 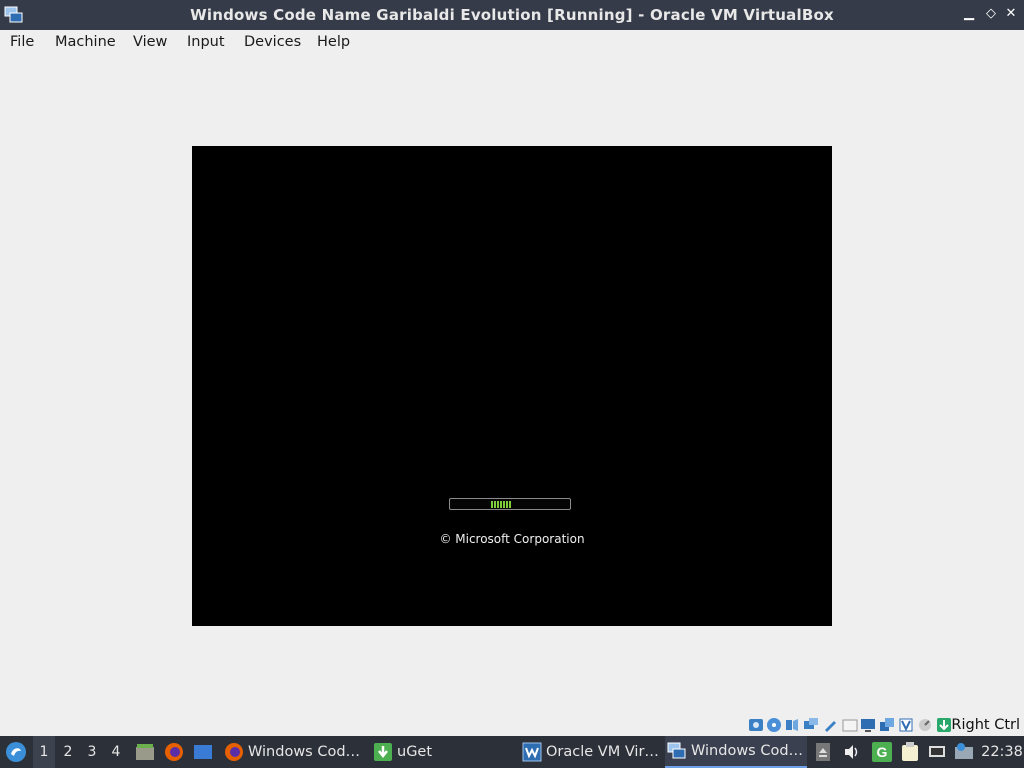 I want to click on start-menu-icon, so click(x=16, y=752).